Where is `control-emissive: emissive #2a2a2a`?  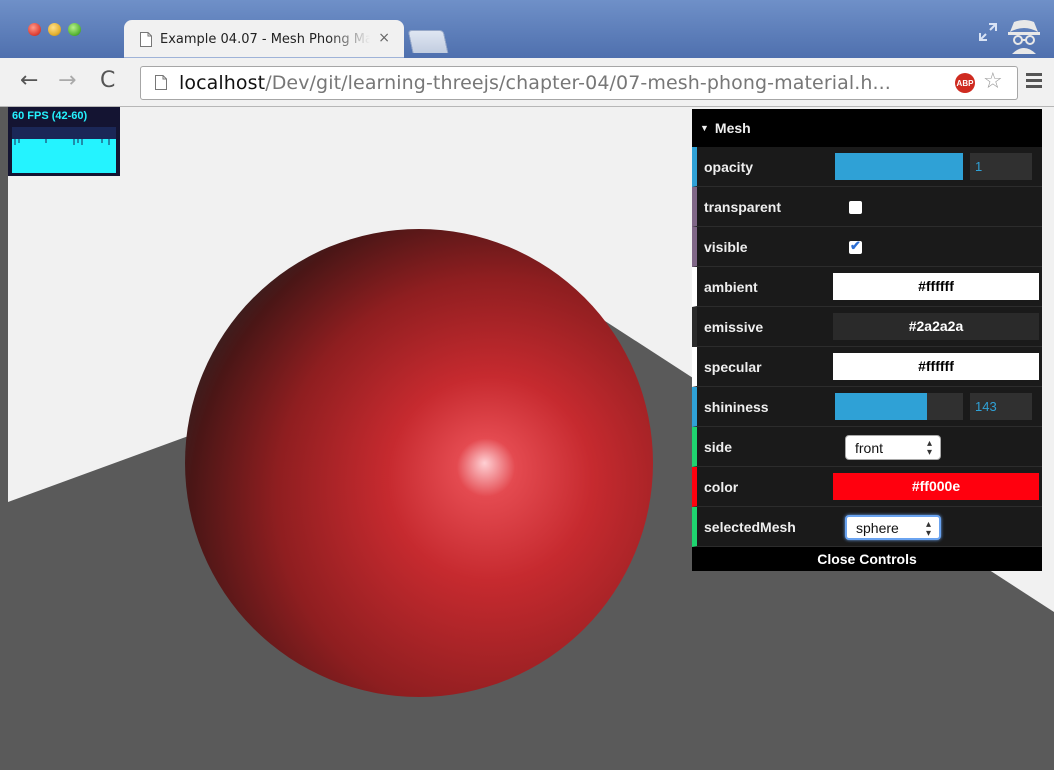 control-emissive: emissive #2a2a2a is located at coordinates (867, 327).